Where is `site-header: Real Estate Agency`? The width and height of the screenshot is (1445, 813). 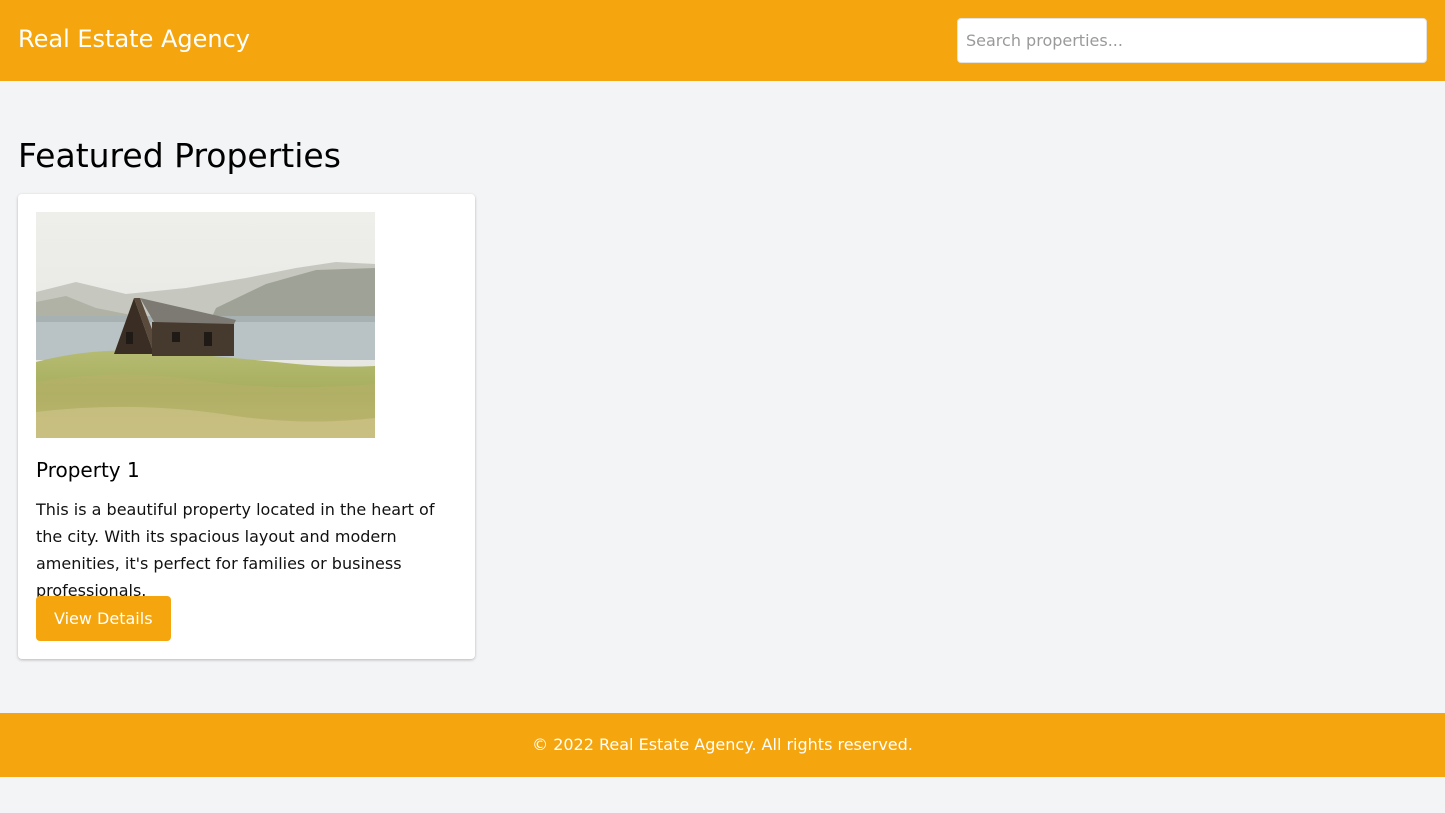 site-header: Real Estate Agency is located at coordinates (722, 40).